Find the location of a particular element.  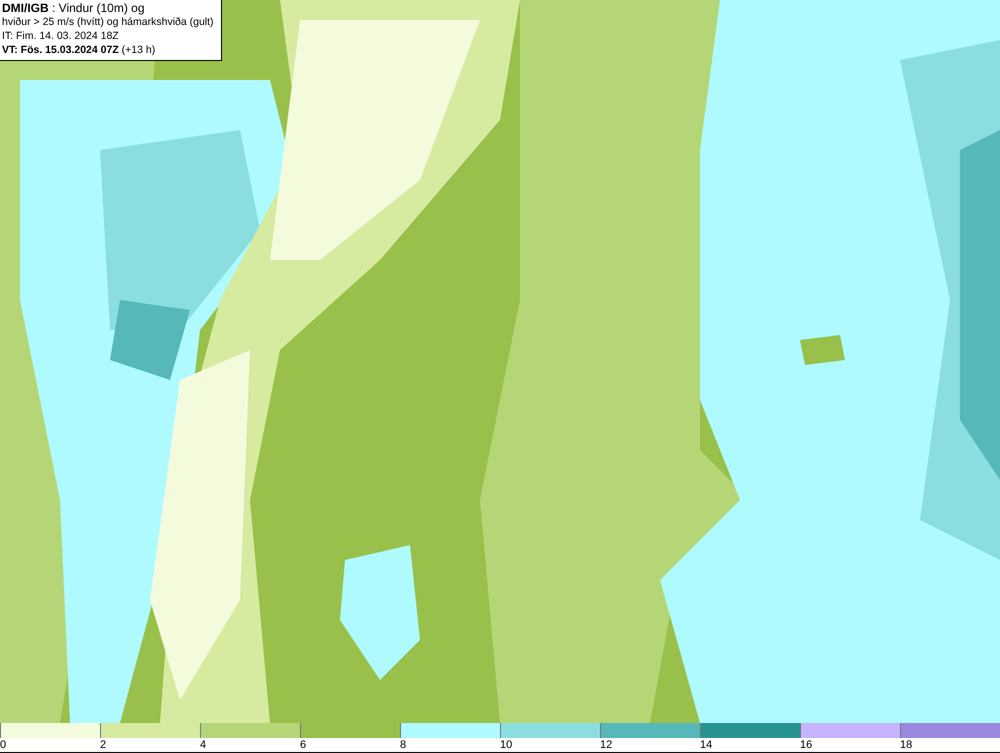

legend-label: 14 is located at coordinates (706, 745).